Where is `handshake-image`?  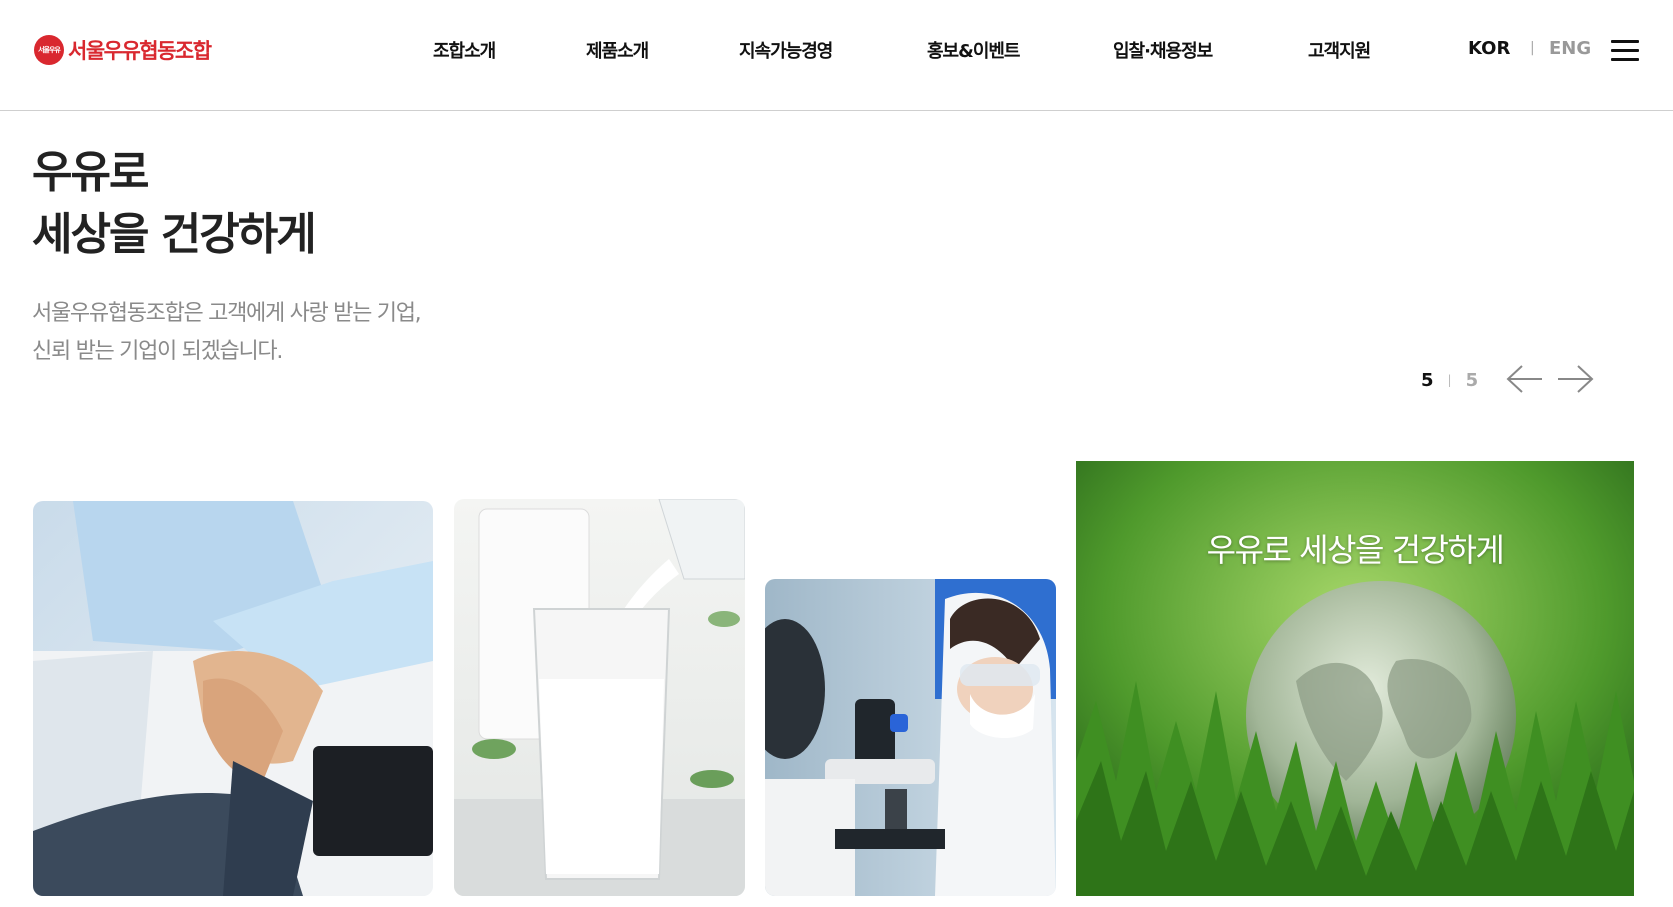
handshake-image is located at coordinates (233, 698).